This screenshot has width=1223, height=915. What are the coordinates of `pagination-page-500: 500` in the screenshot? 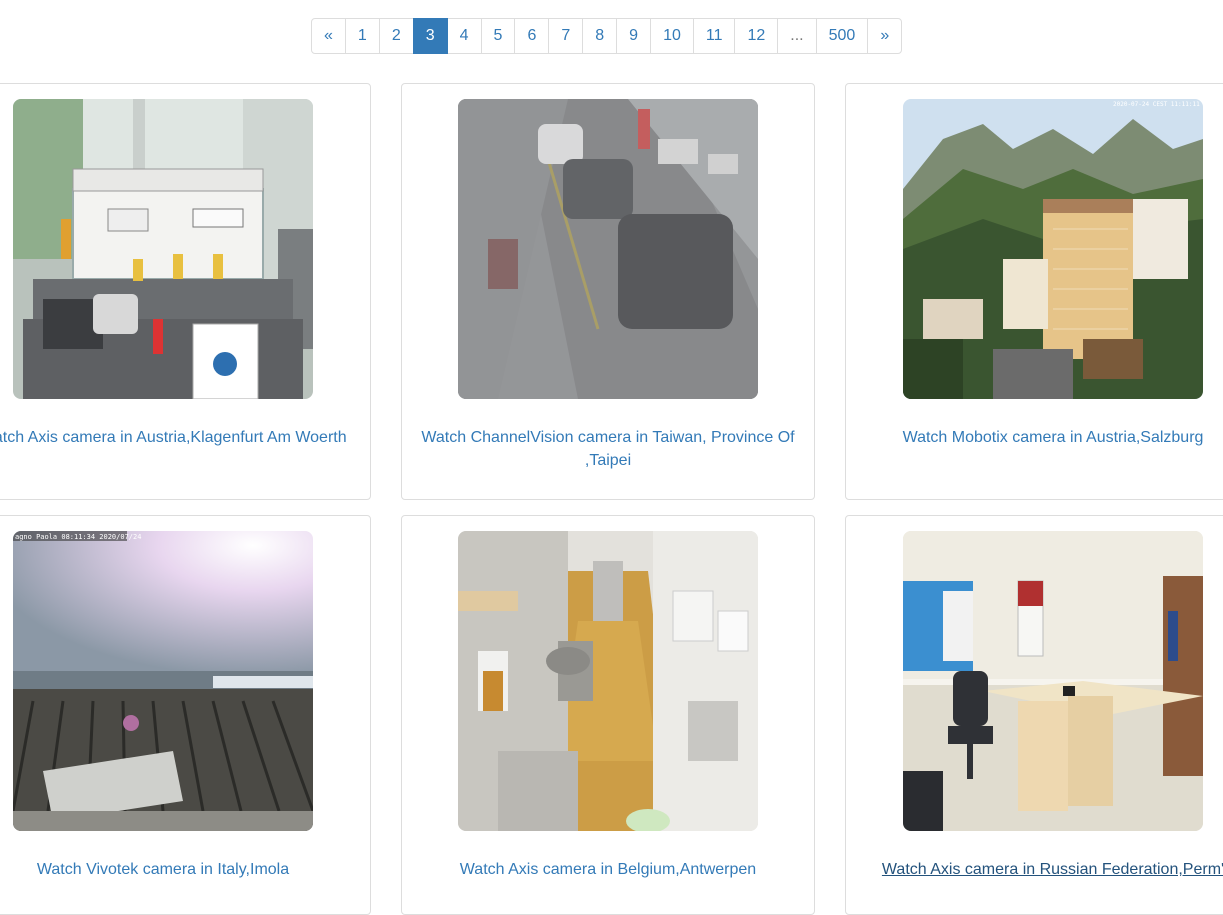 It's located at (842, 36).